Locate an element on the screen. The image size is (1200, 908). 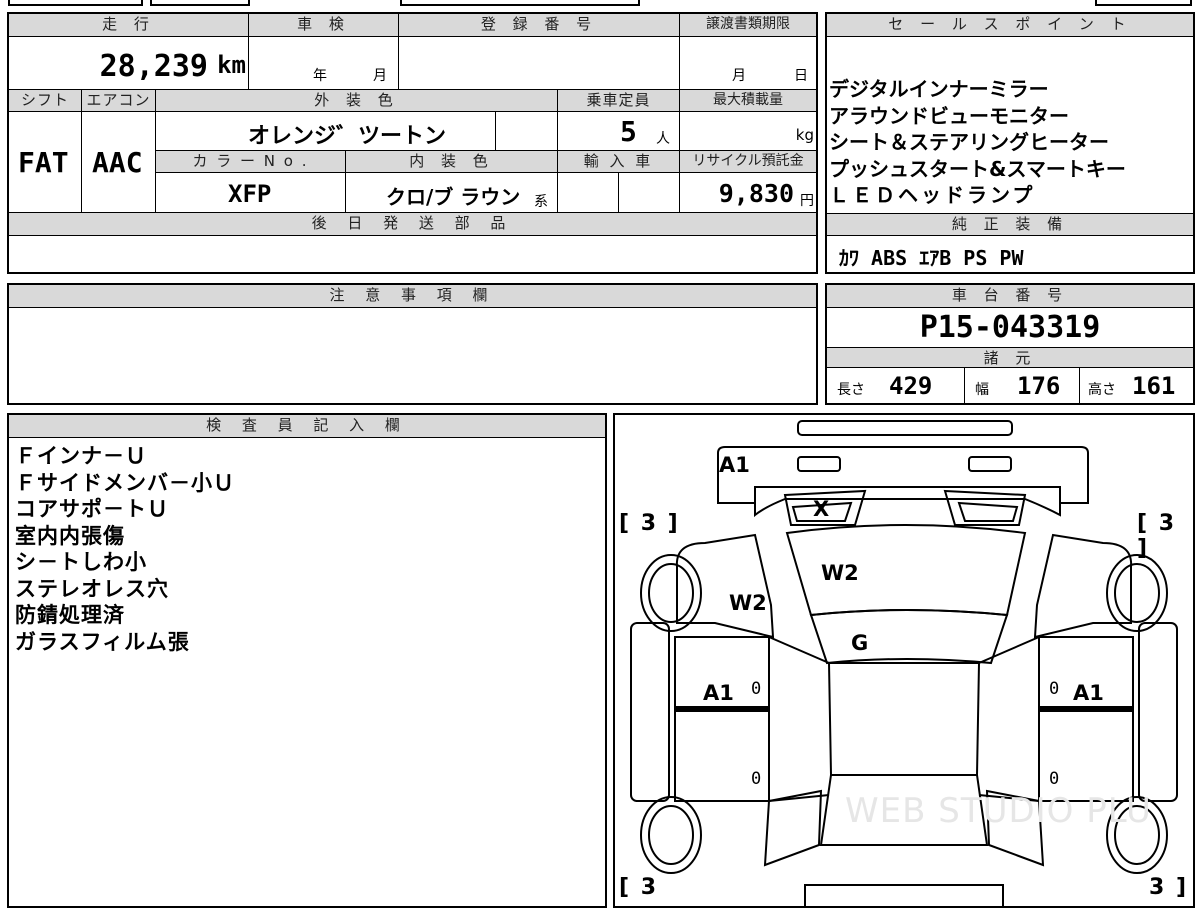
mileage-cell: 28,239 km is located at coordinates (129, 63).